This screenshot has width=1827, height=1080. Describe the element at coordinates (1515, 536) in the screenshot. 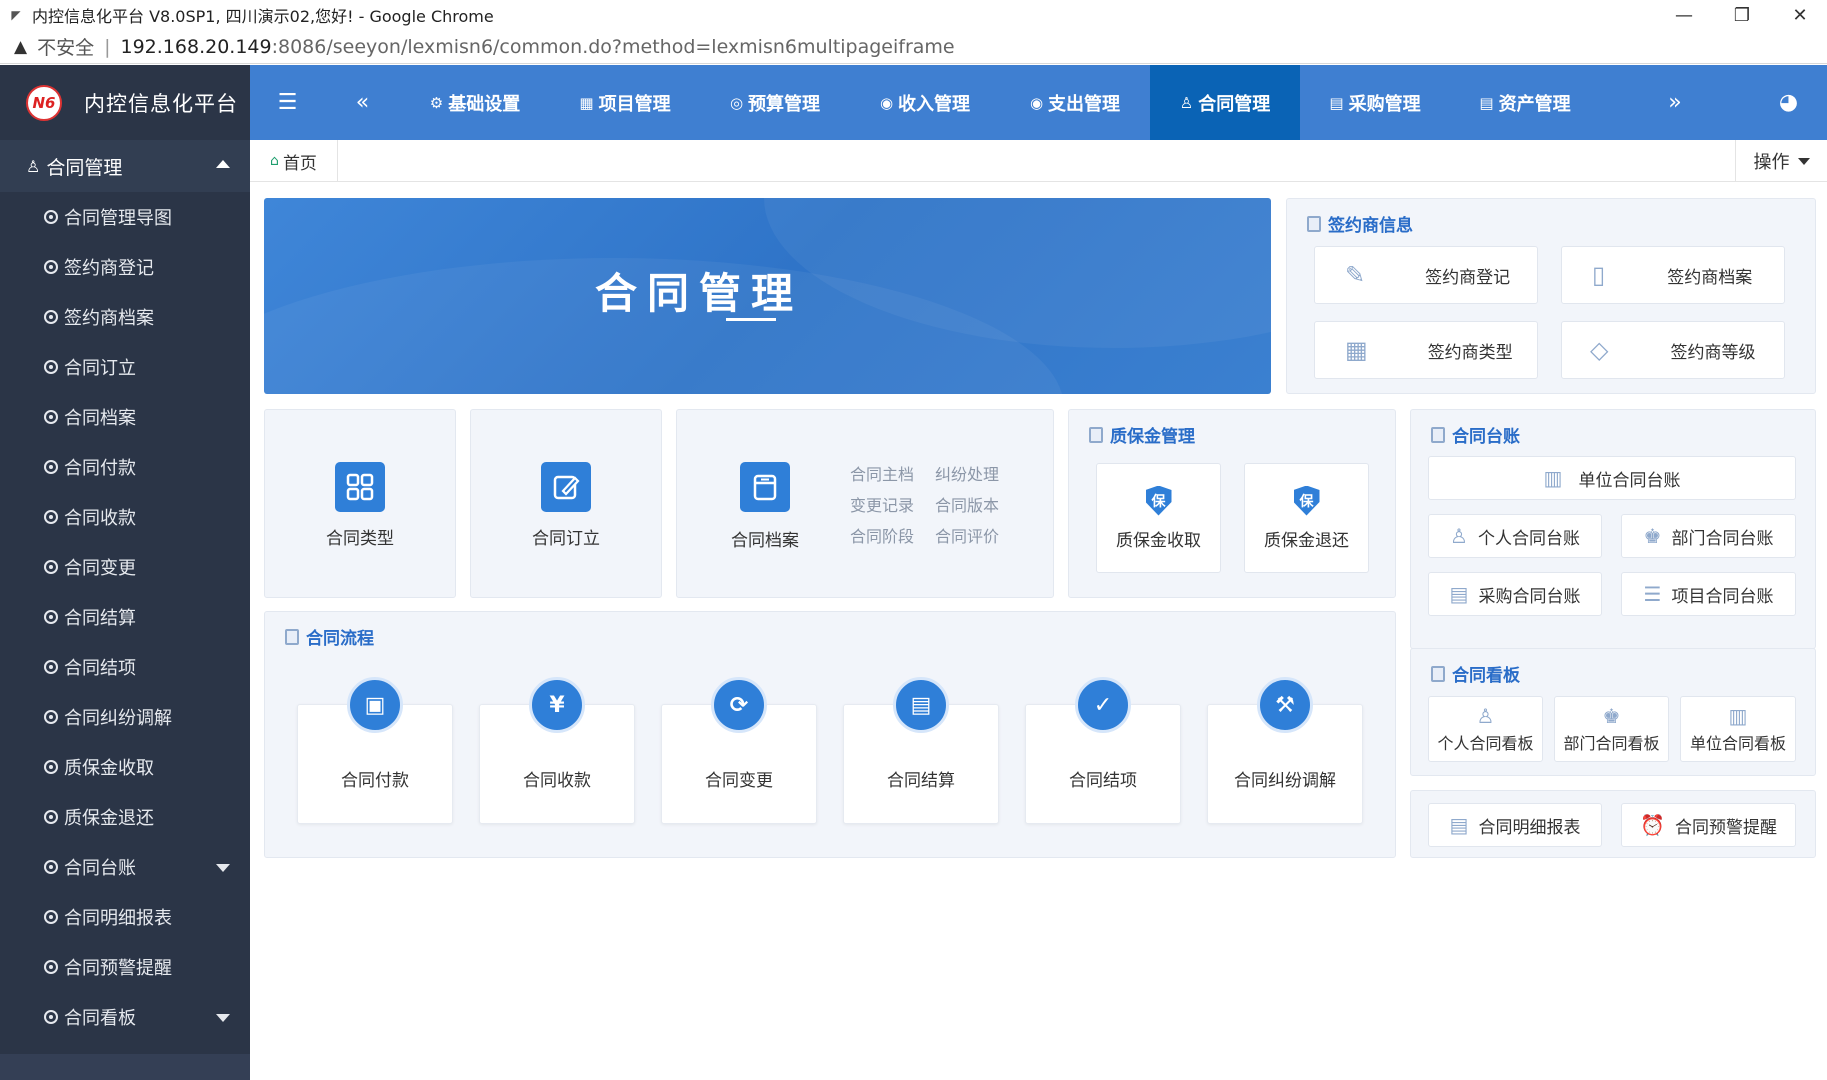

I see `personal-ledger-button: ♙ 个人合同台账` at that location.